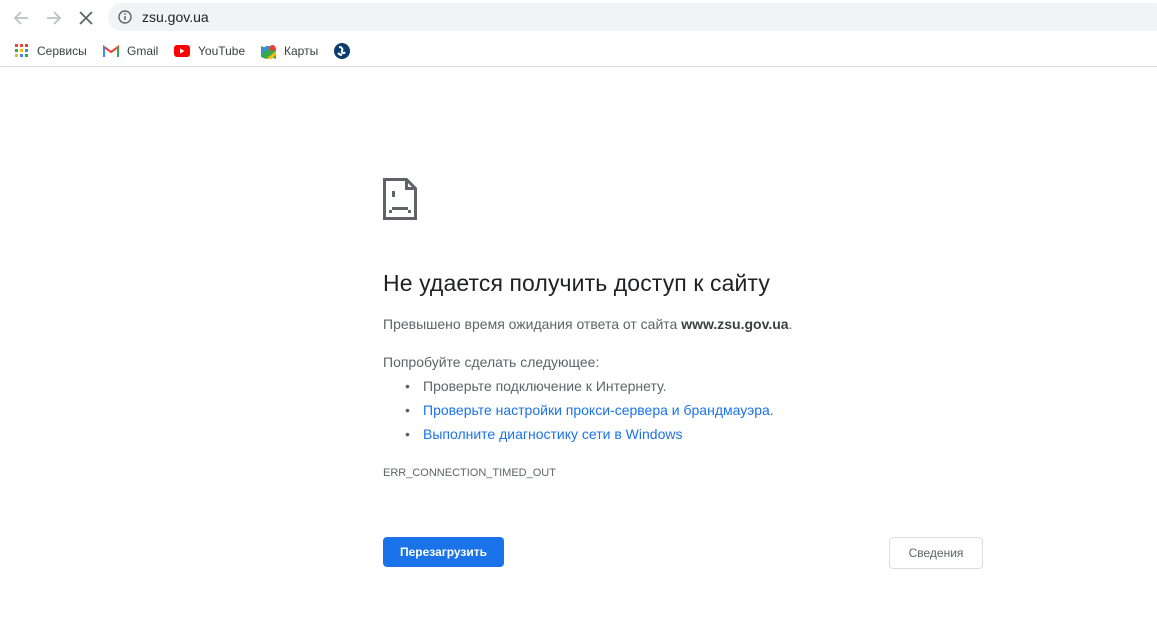 The image size is (1157, 633). I want to click on stop-button, so click(86, 18).